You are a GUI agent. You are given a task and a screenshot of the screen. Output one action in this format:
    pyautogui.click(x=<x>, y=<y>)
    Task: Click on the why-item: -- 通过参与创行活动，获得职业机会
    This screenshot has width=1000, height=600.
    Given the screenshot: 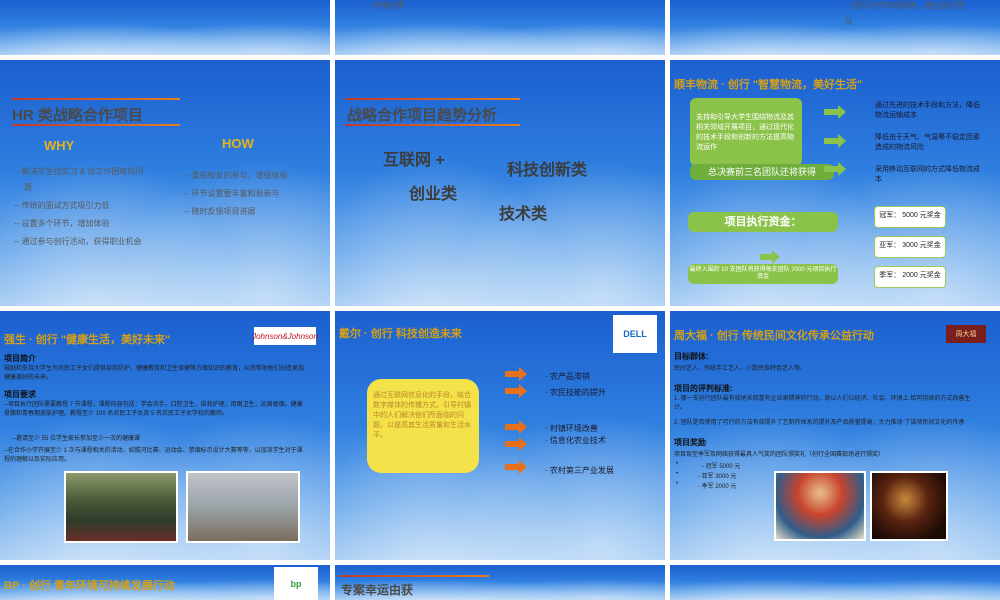 What is the action you would take?
    pyautogui.click(x=78, y=241)
    